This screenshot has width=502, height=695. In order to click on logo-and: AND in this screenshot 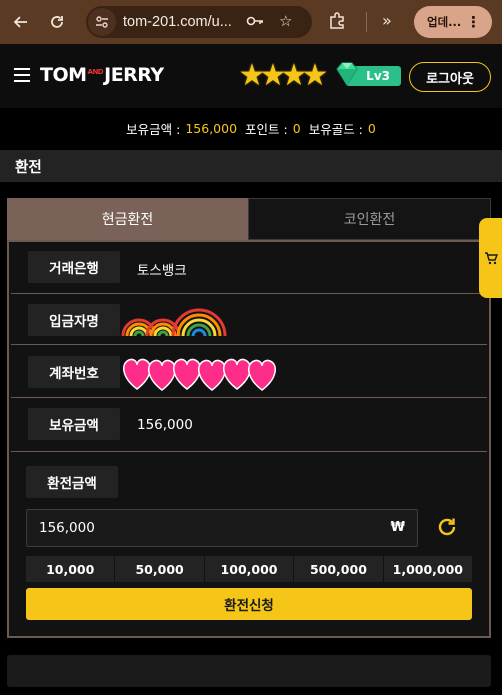, I will do `click(95, 71)`.